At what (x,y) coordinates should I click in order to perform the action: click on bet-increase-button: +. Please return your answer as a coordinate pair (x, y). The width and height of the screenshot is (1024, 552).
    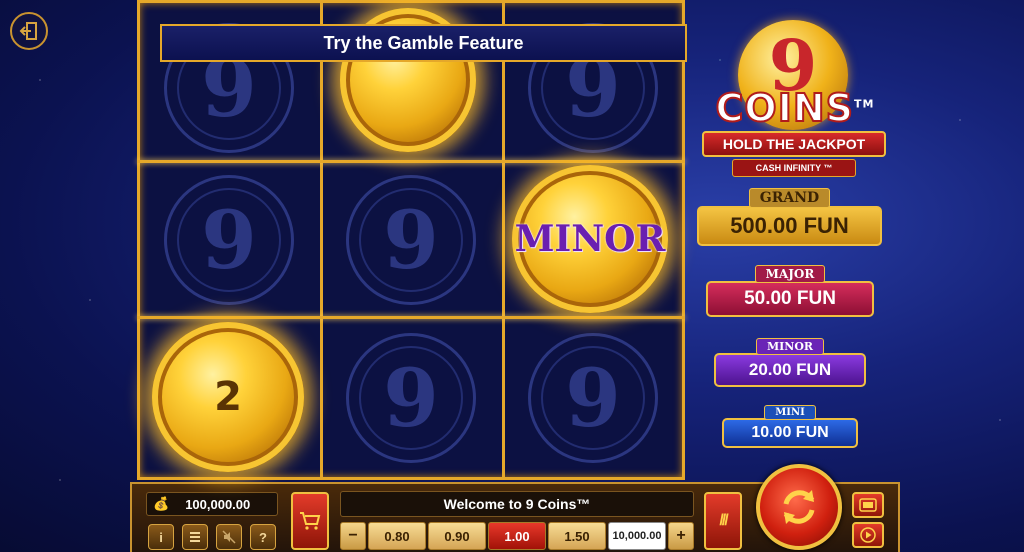
    Looking at the image, I should click on (681, 536).